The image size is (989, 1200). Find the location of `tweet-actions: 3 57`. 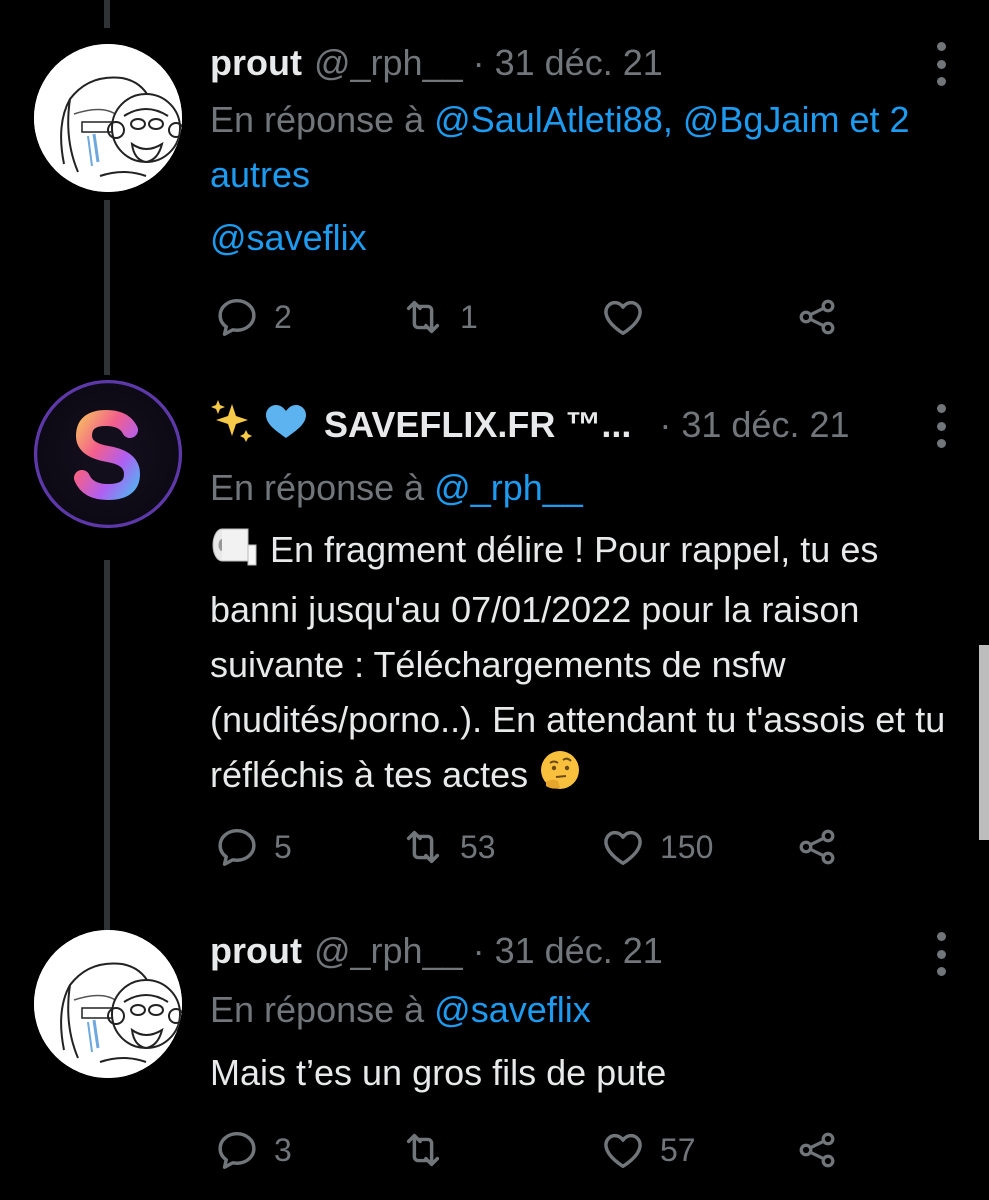

tweet-actions: 3 57 is located at coordinates (530, 1150).